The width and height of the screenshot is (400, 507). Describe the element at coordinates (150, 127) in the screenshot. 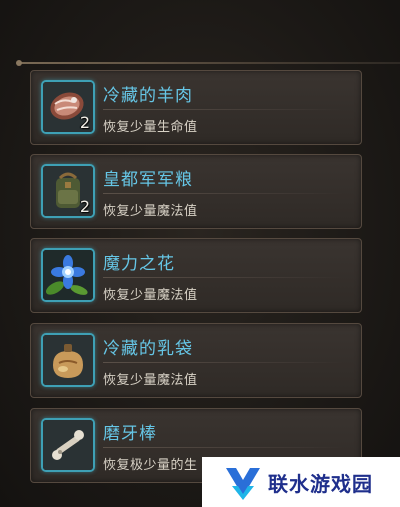

I see `item-description: 恢复少量生命值` at that location.